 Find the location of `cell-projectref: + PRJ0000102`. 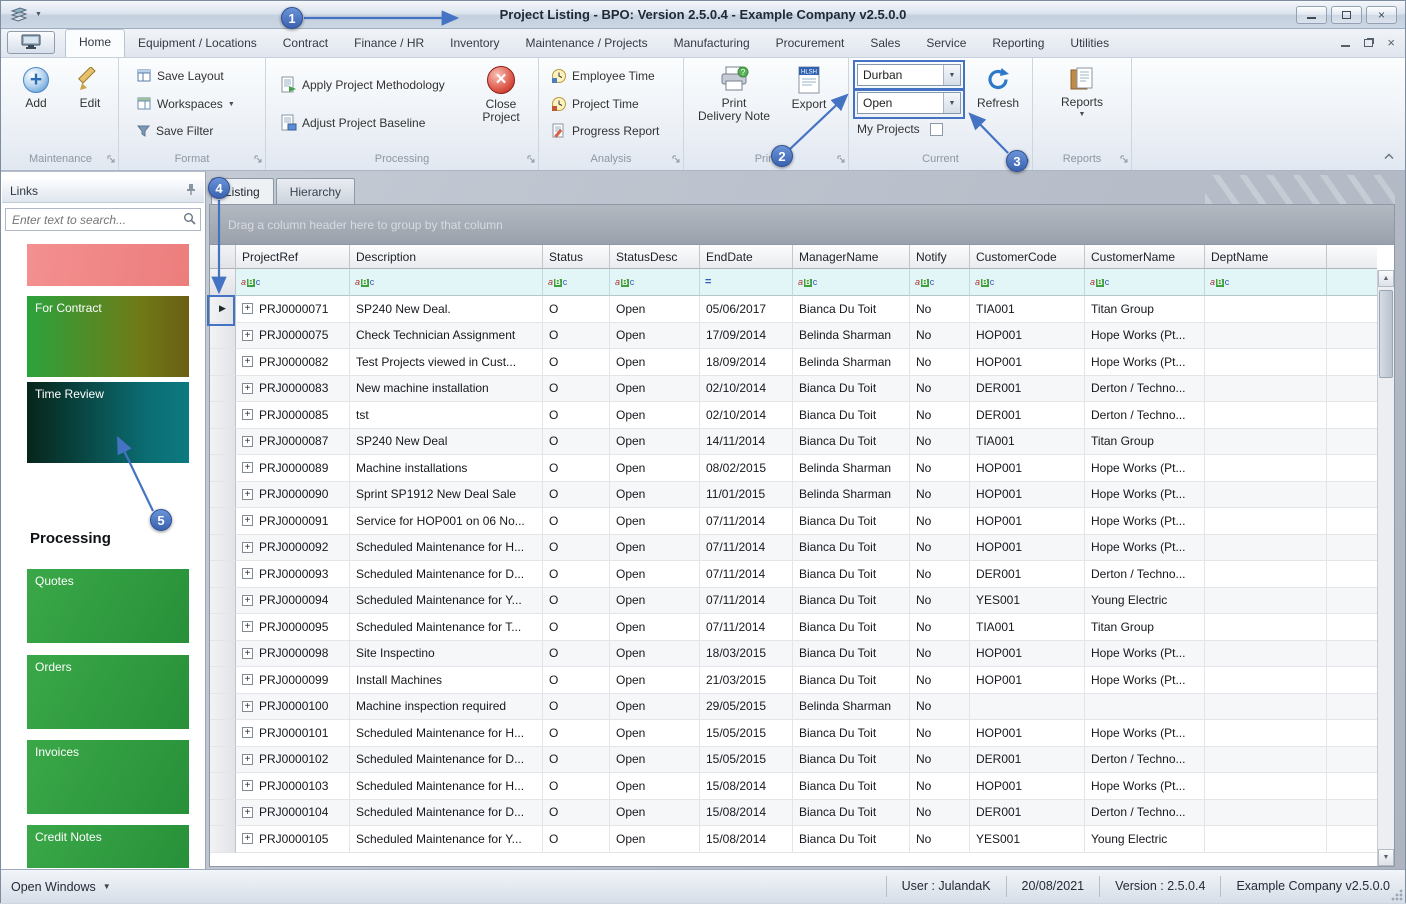

cell-projectref: + PRJ0000102 is located at coordinates (293, 759).